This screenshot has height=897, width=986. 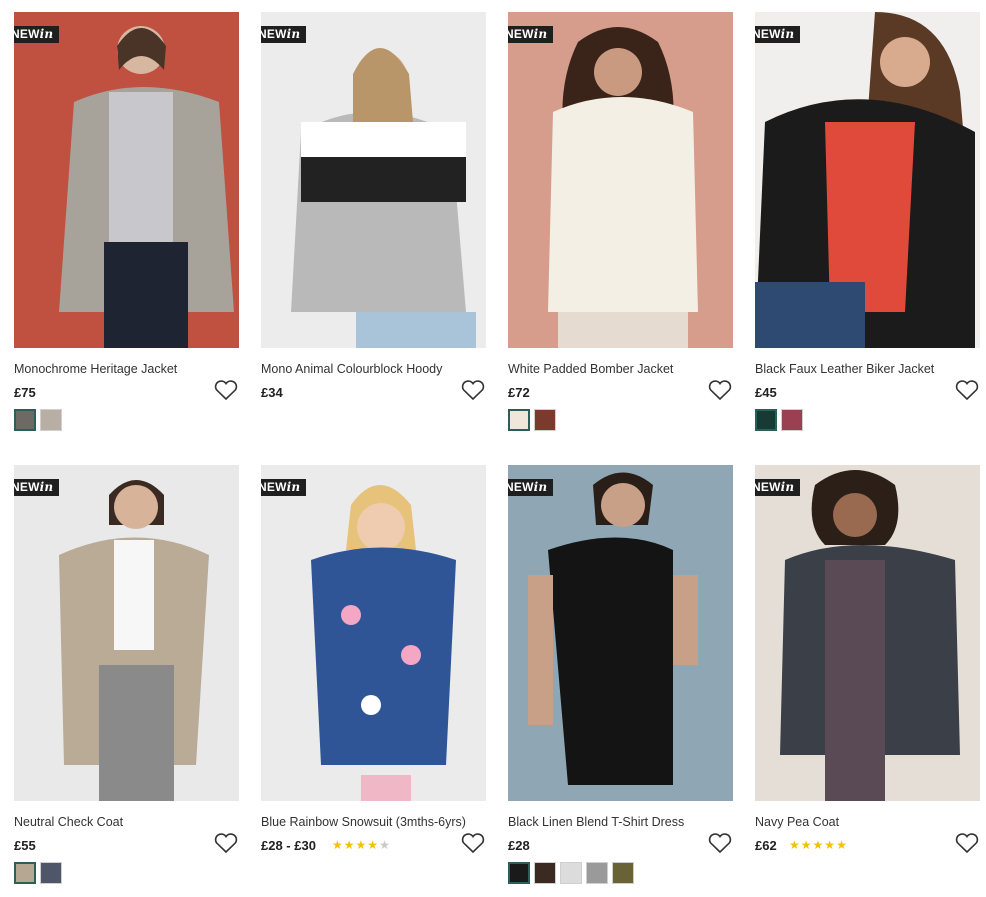 What do you see at coordinates (351, 369) in the screenshot?
I see `product-name: Mono Animal Colourblock Hoody` at bounding box center [351, 369].